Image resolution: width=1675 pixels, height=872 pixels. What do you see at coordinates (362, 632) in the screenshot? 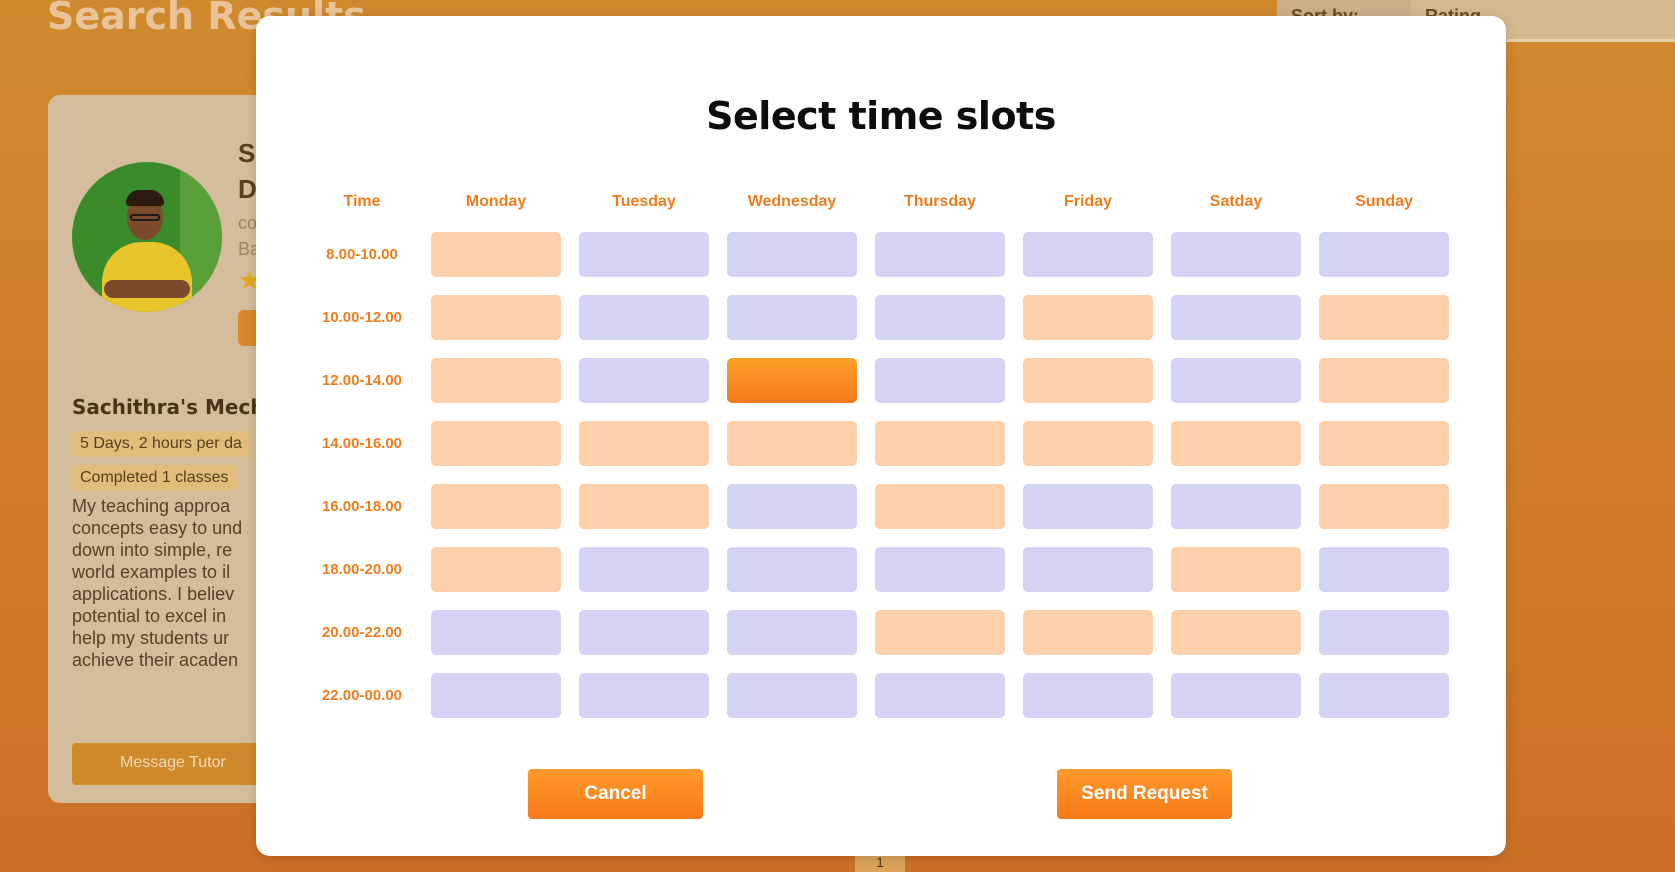
I see `time-label: 20.00-22.00` at bounding box center [362, 632].